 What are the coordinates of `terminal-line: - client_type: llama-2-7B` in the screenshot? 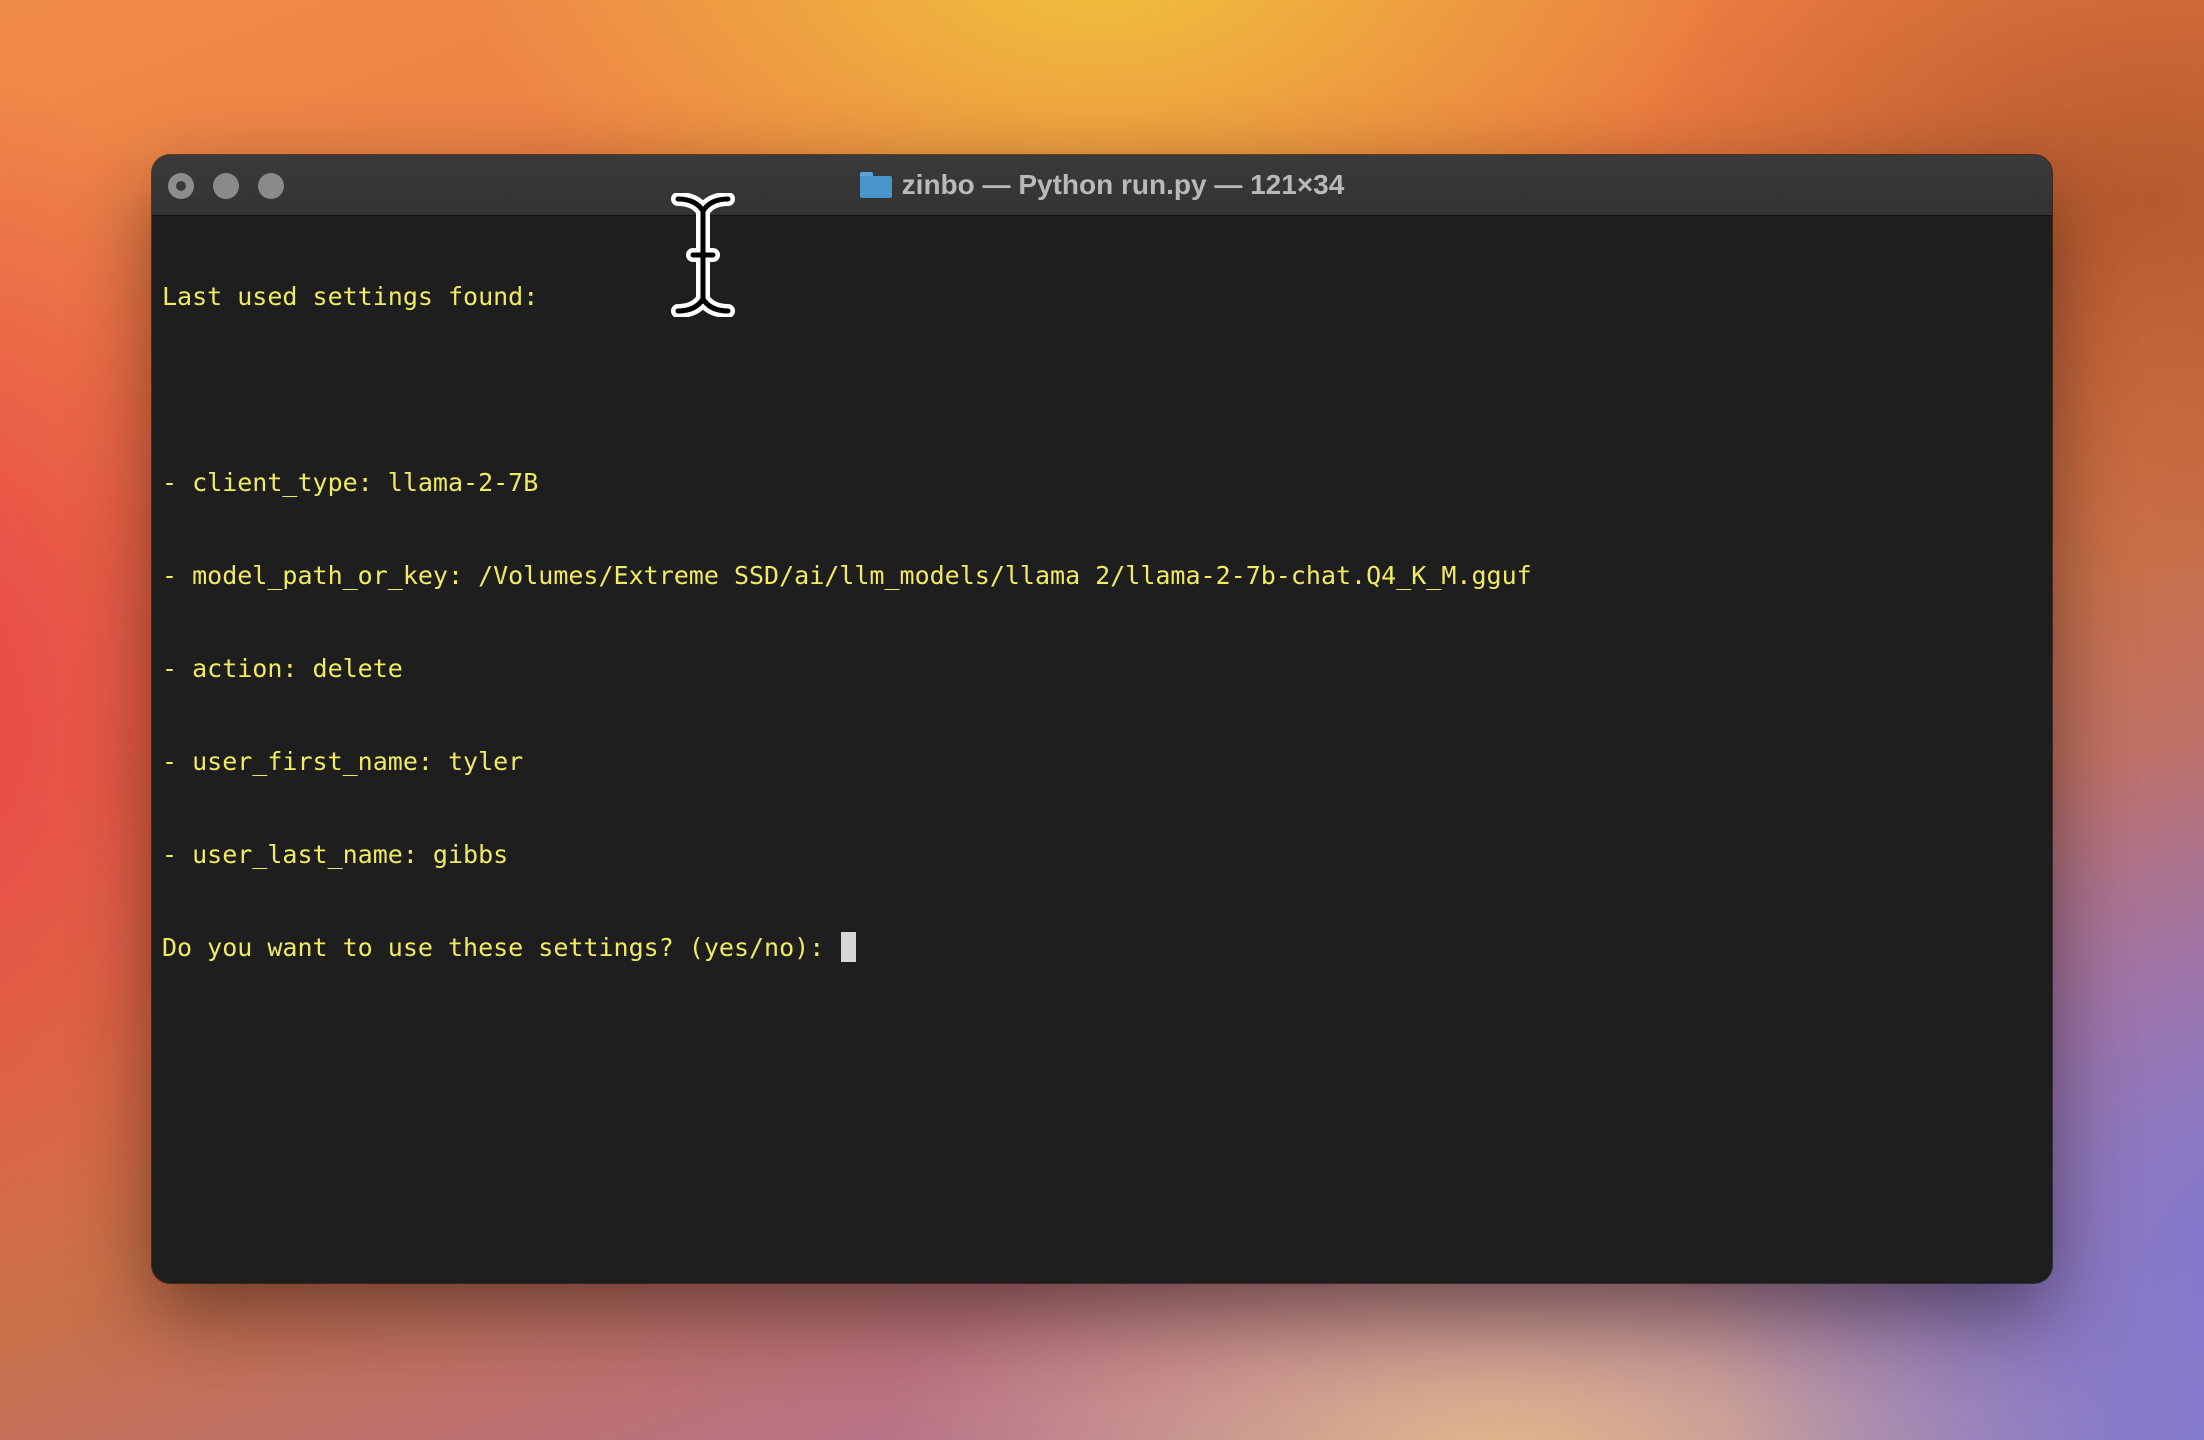 It's located at (350, 482).